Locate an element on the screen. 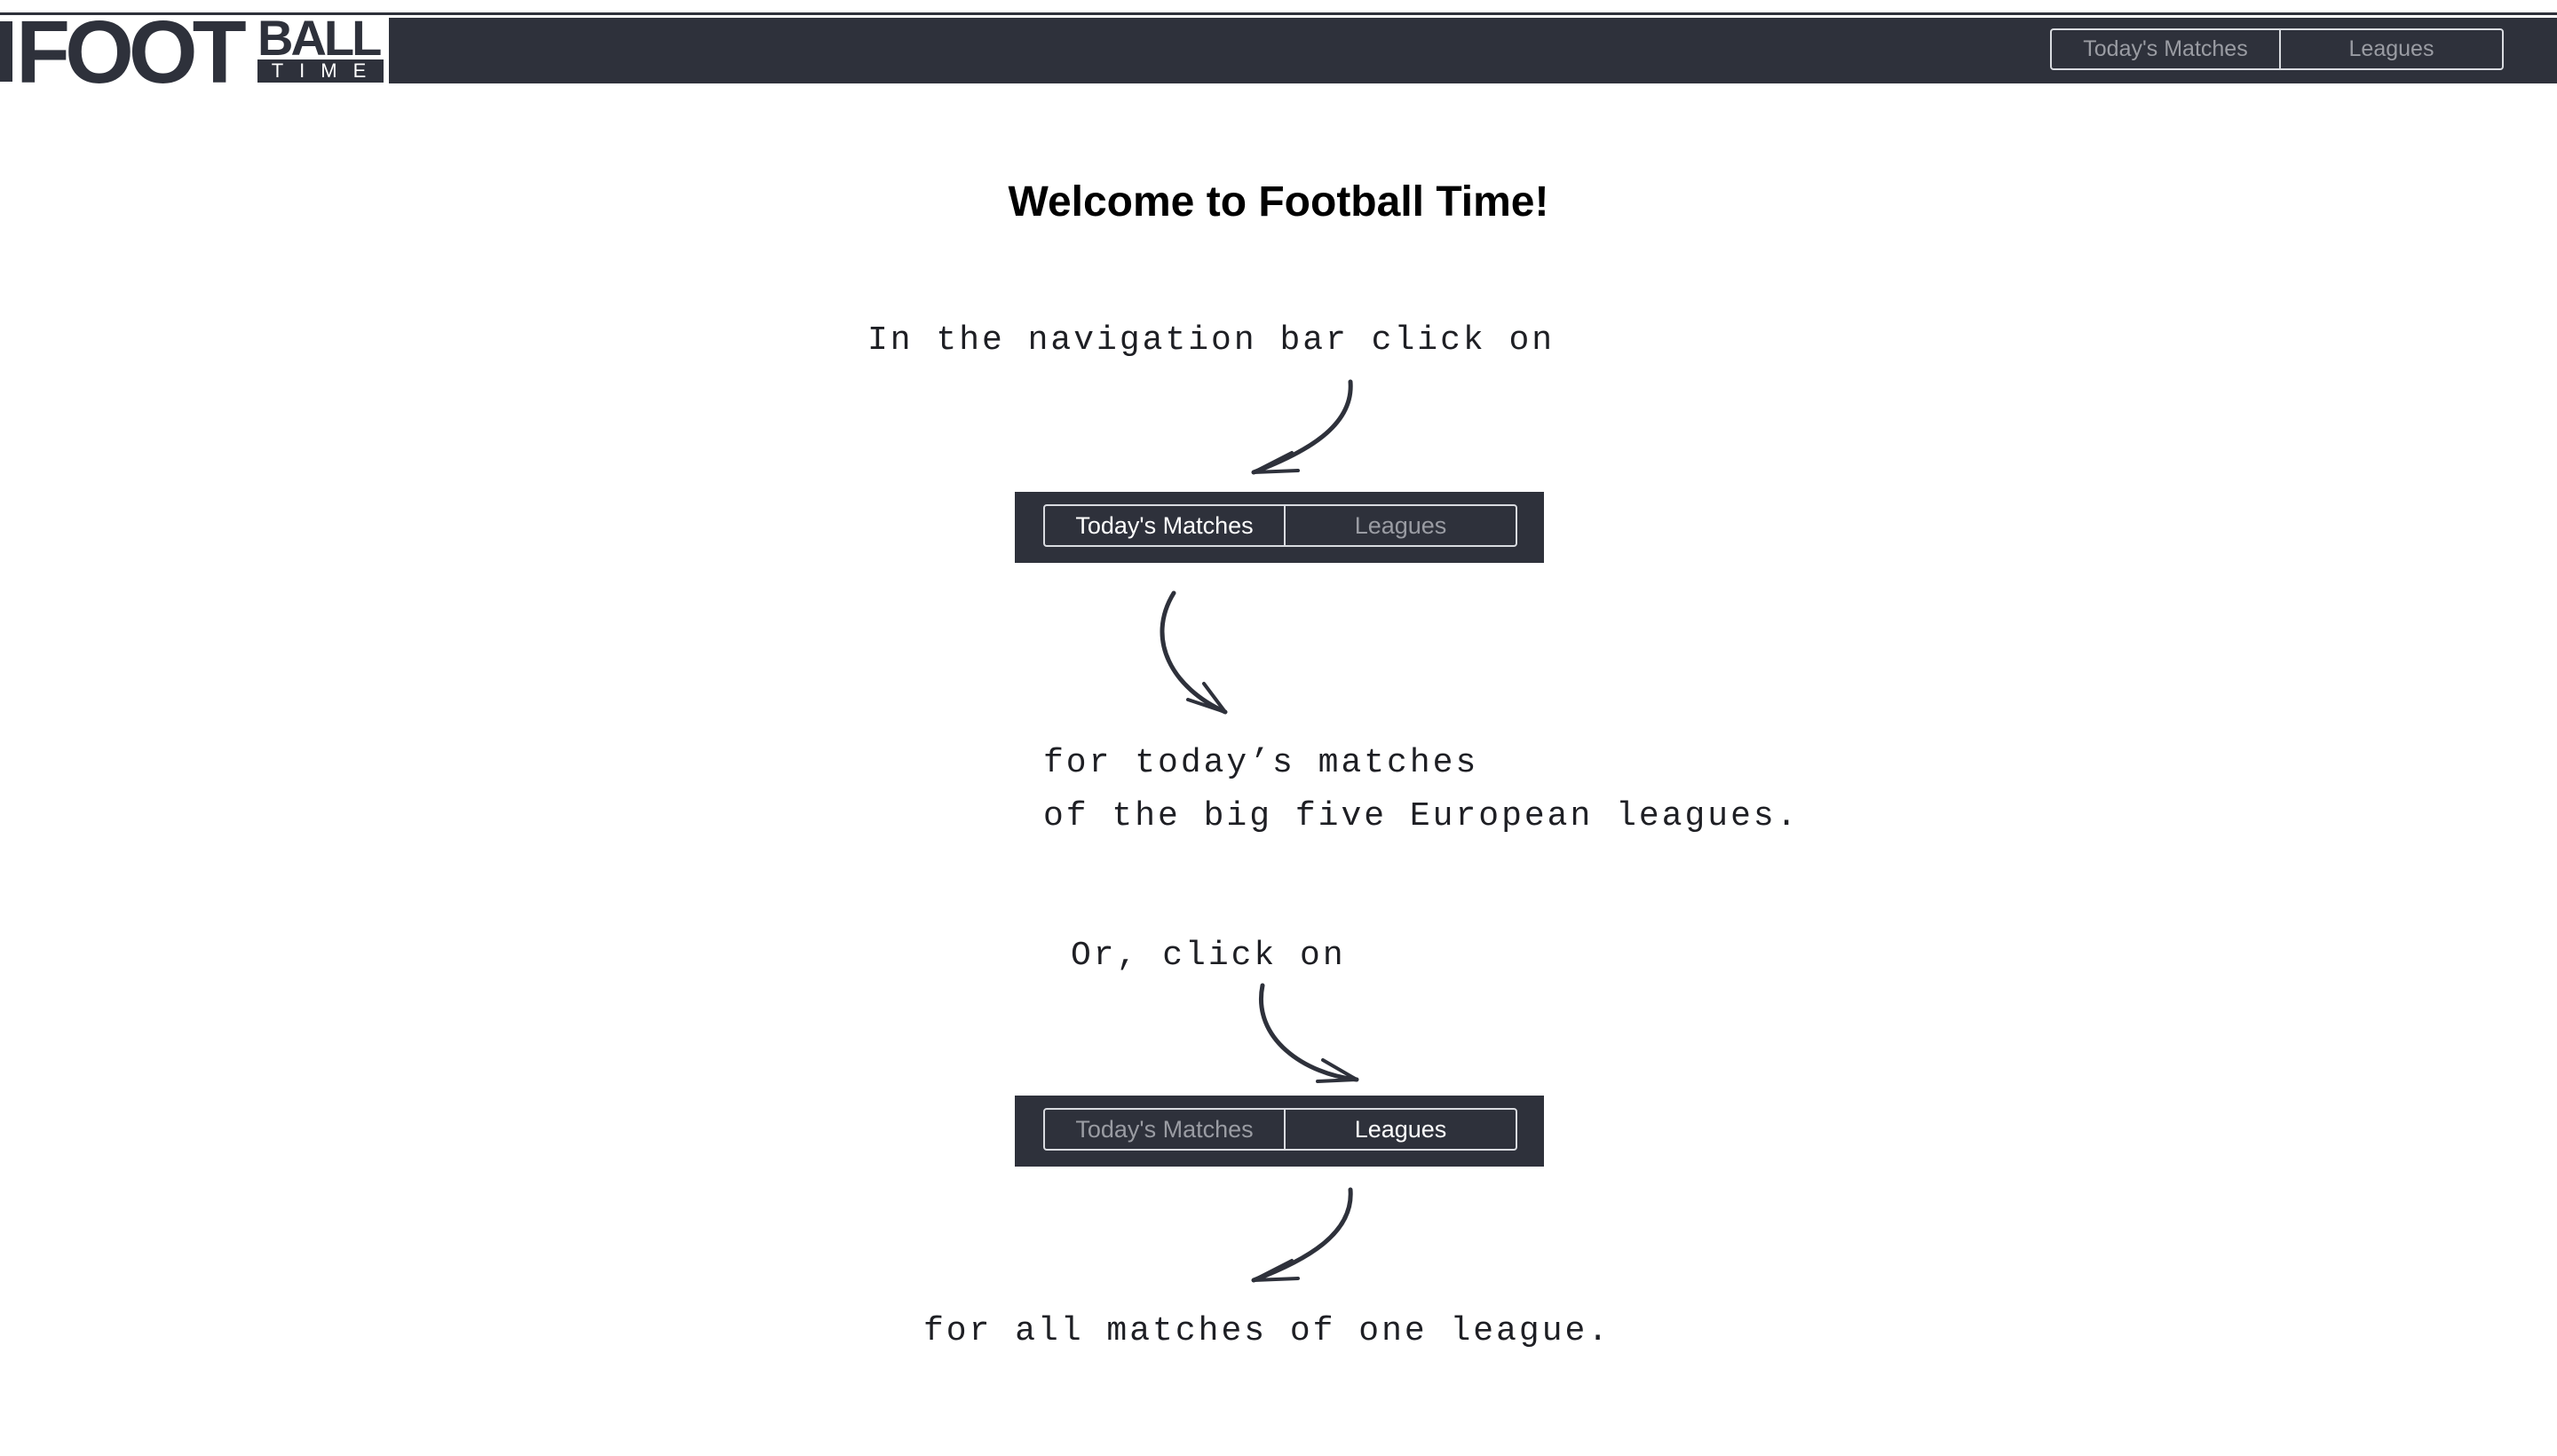  demo-navbar-leagues: Today's Matches Leagues is located at coordinates (1279, 1131).